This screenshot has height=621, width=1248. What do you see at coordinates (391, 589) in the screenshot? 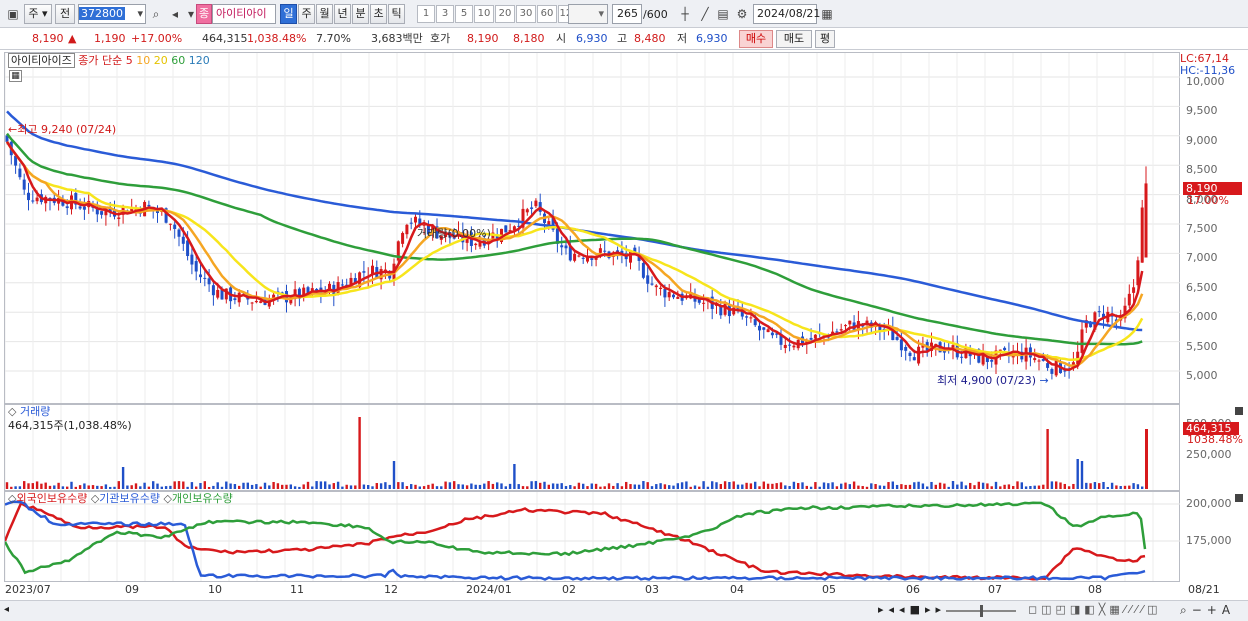
I see `x-label: 12` at bounding box center [391, 589].